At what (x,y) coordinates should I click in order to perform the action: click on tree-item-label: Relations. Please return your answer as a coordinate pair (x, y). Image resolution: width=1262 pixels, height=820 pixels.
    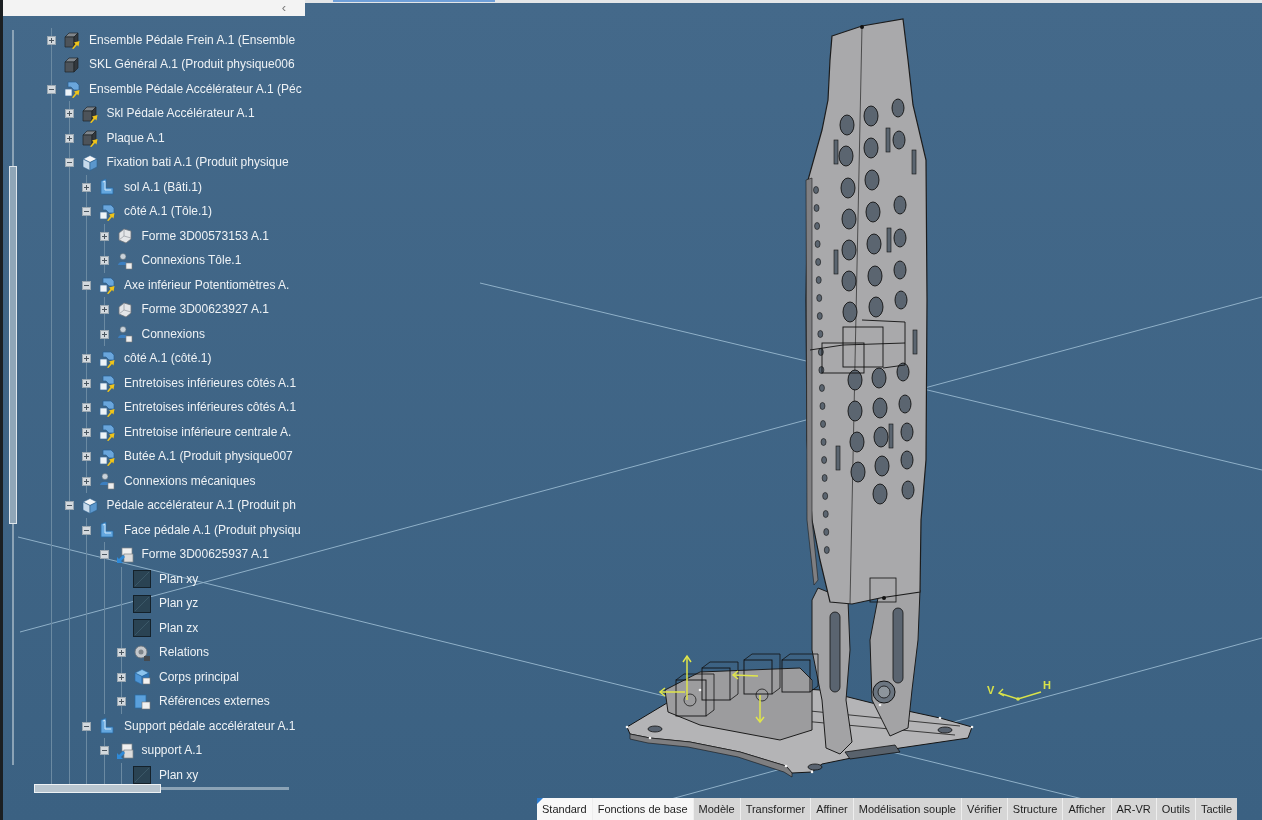
    Looking at the image, I should click on (184, 652).